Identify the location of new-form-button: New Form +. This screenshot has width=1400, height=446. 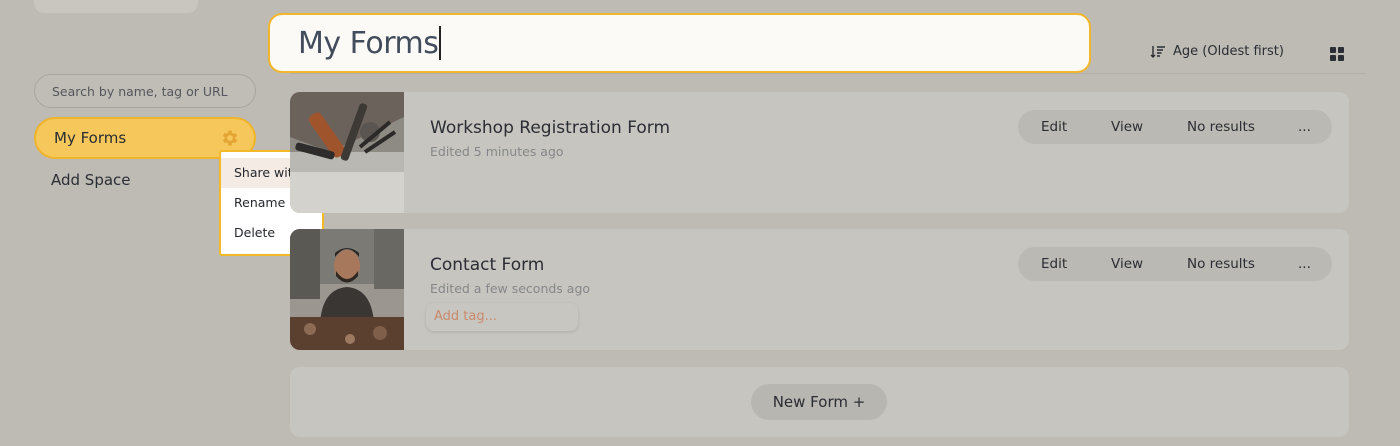
(819, 402).